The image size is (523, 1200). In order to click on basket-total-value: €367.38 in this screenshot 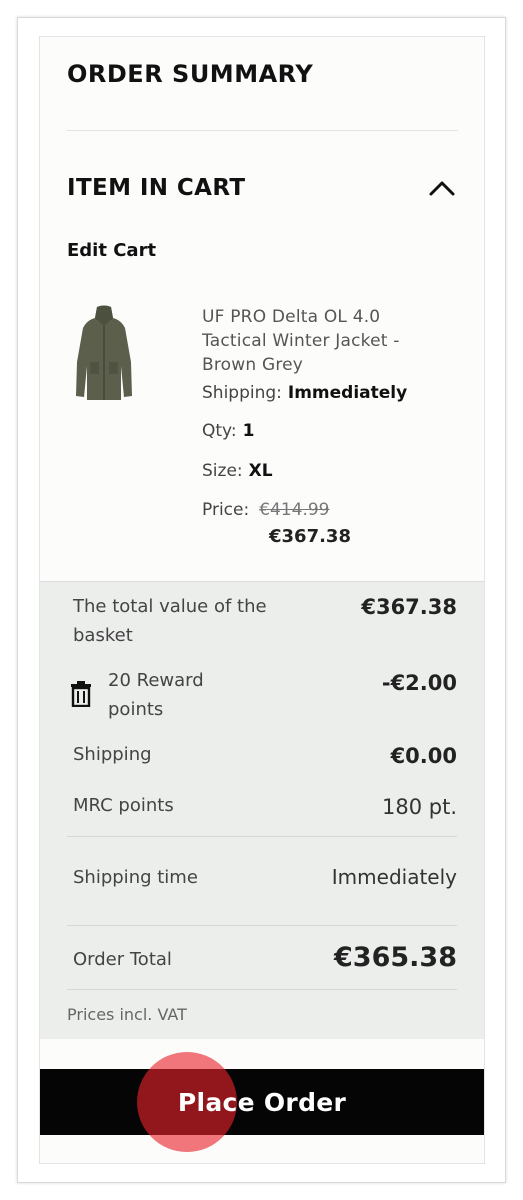, I will do `click(409, 607)`.